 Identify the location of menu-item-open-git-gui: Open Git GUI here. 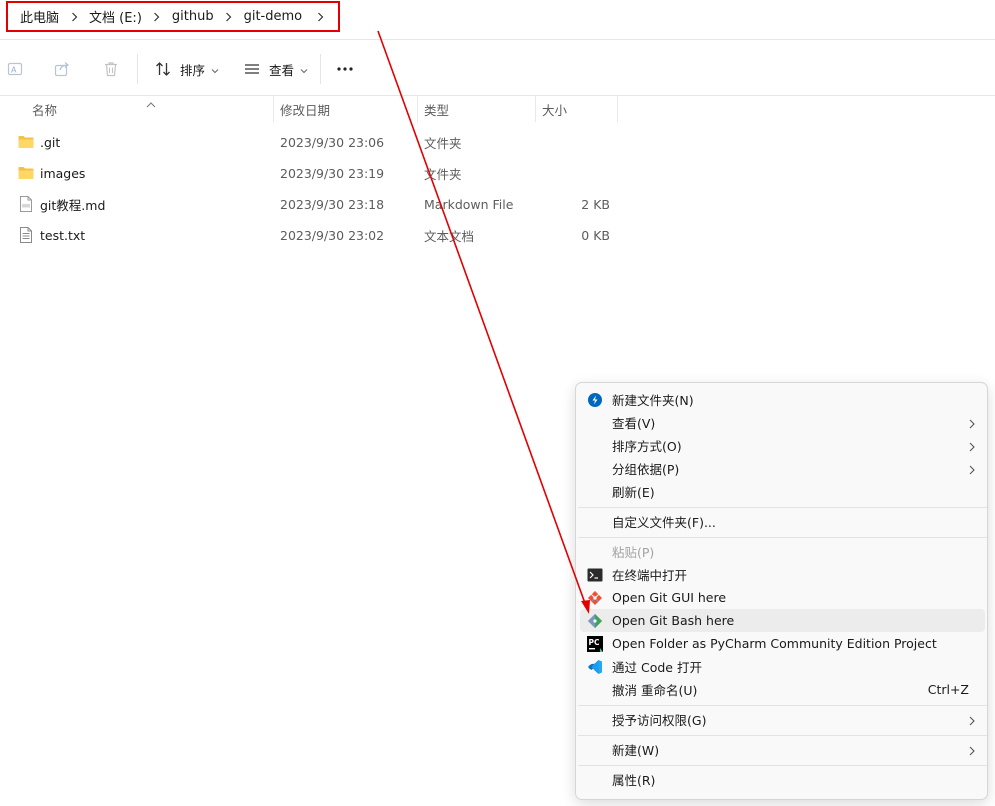
(782, 597).